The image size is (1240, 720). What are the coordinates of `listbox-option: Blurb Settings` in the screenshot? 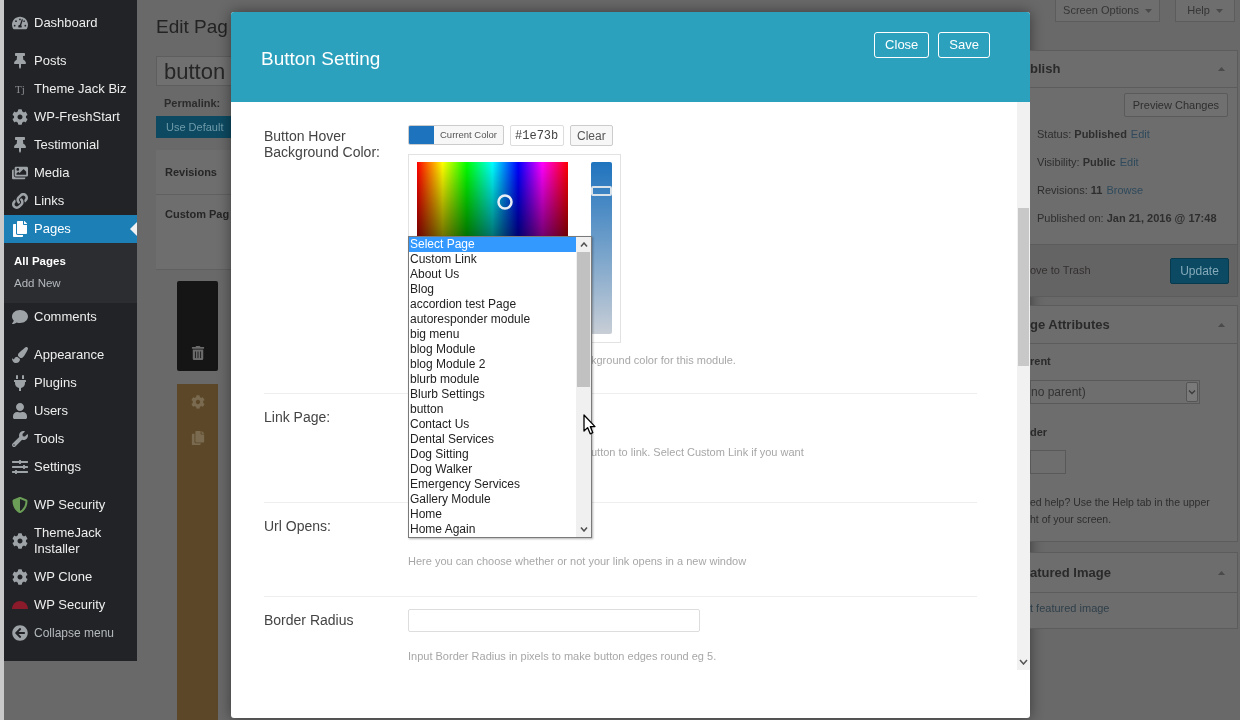 It's located at (492, 394).